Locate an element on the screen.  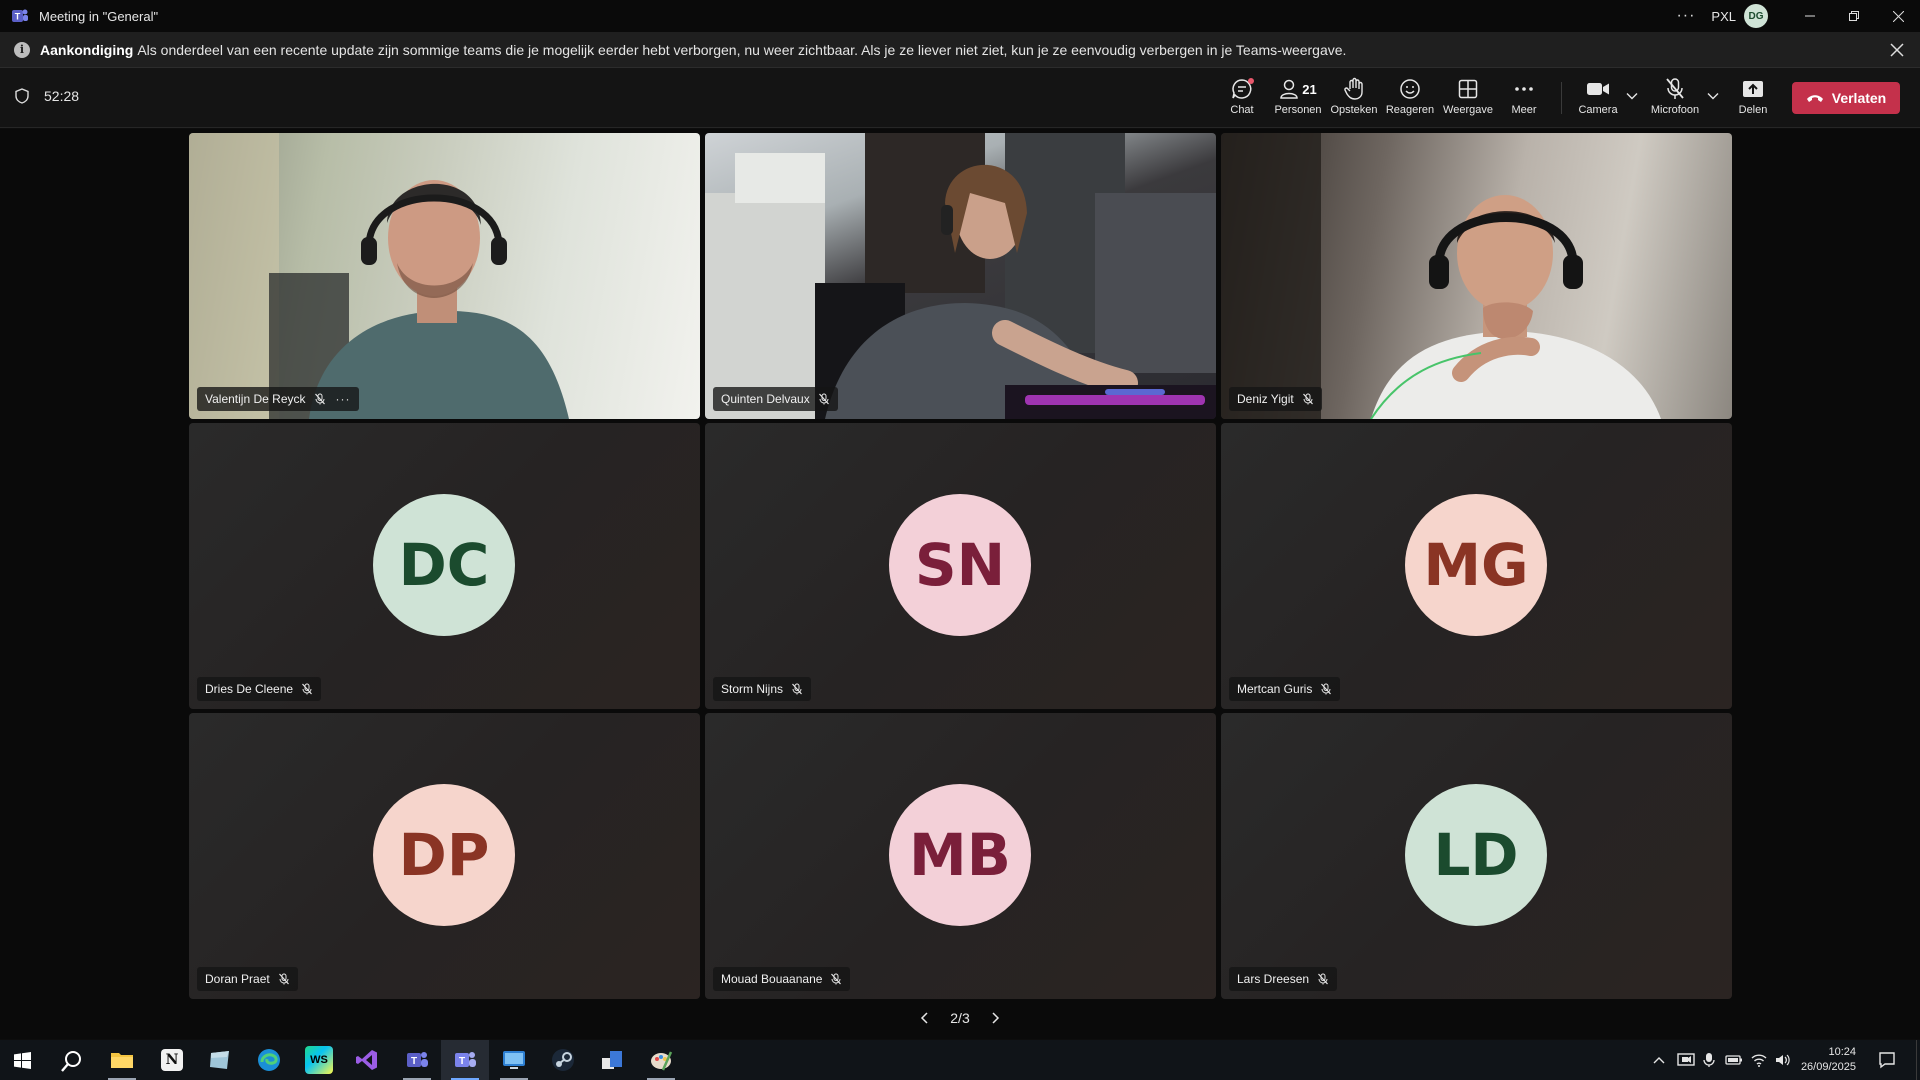
more-label: Meer is located at coordinates (1524, 110).